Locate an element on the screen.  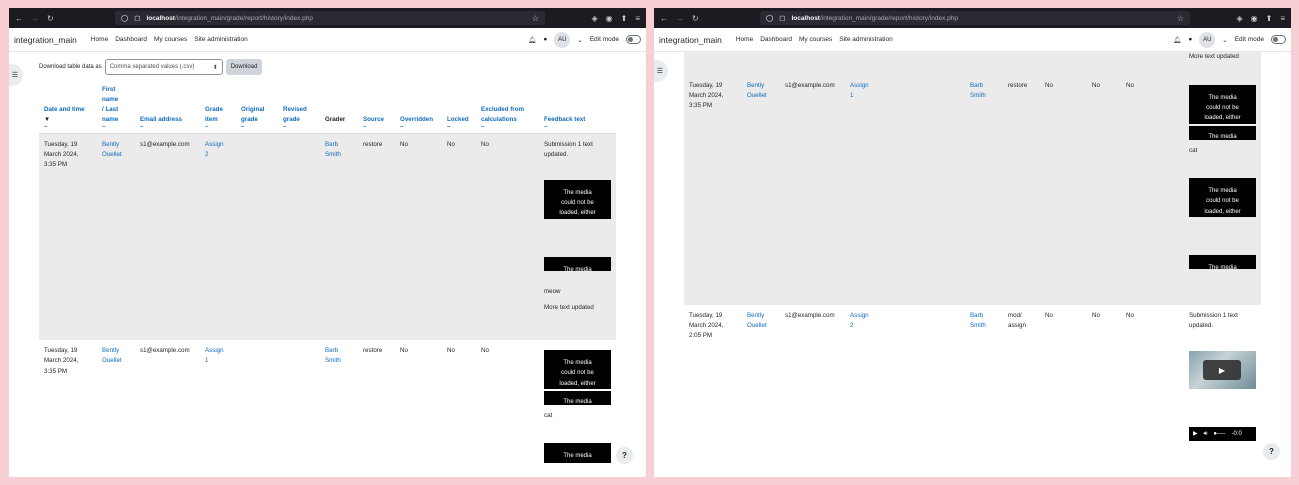
list-icon: ☰ is located at coordinates (14, 75).